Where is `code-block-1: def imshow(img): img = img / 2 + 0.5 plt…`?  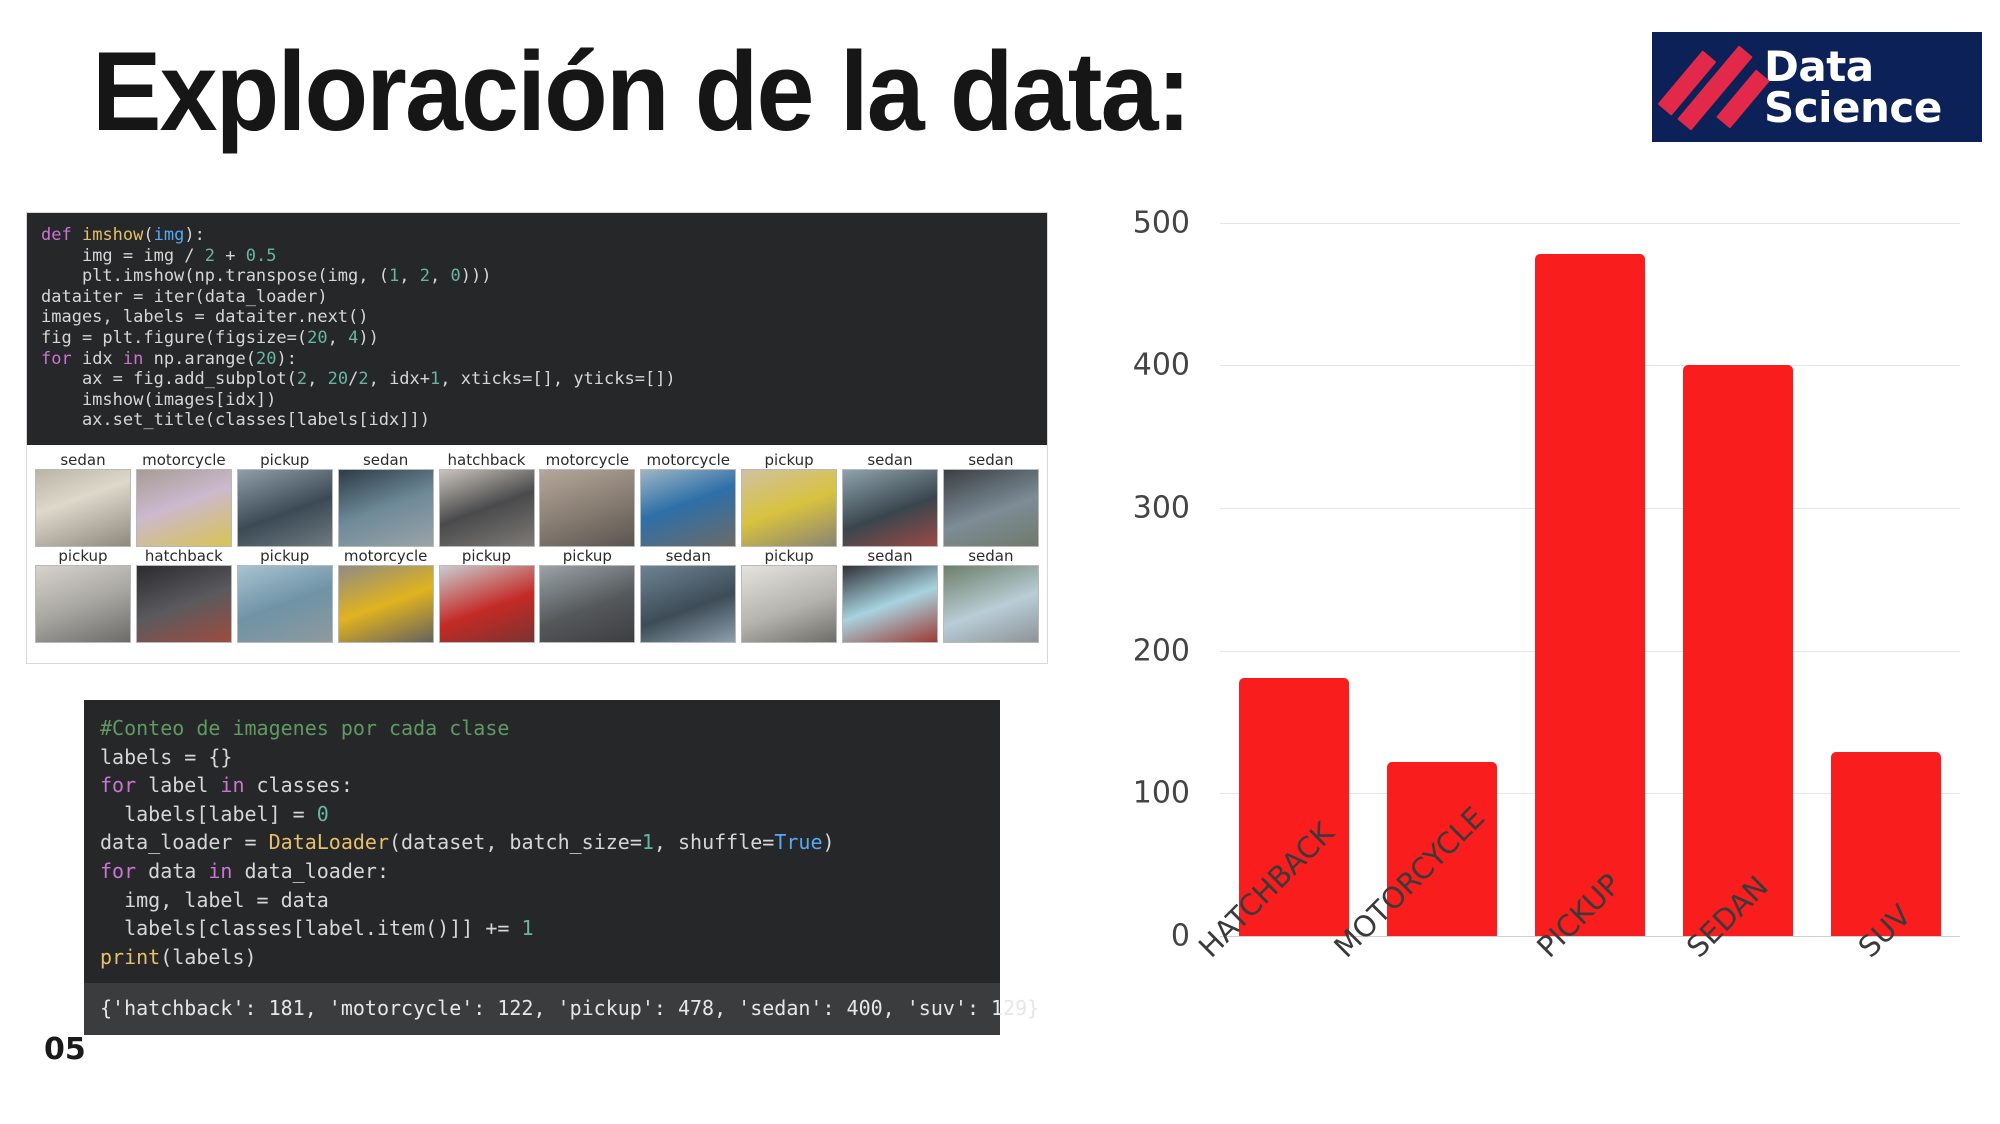
code-block-1: def imshow(img): img = img / 2 + 0.5 plt… is located at coordinates (537, 329).